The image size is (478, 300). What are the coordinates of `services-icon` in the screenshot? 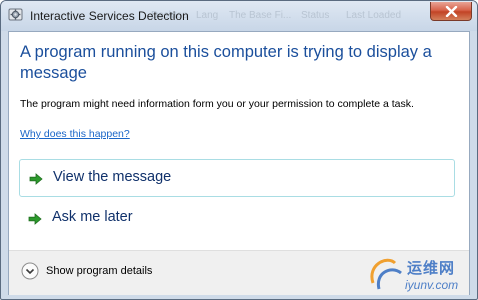 It's located at (16, 15).